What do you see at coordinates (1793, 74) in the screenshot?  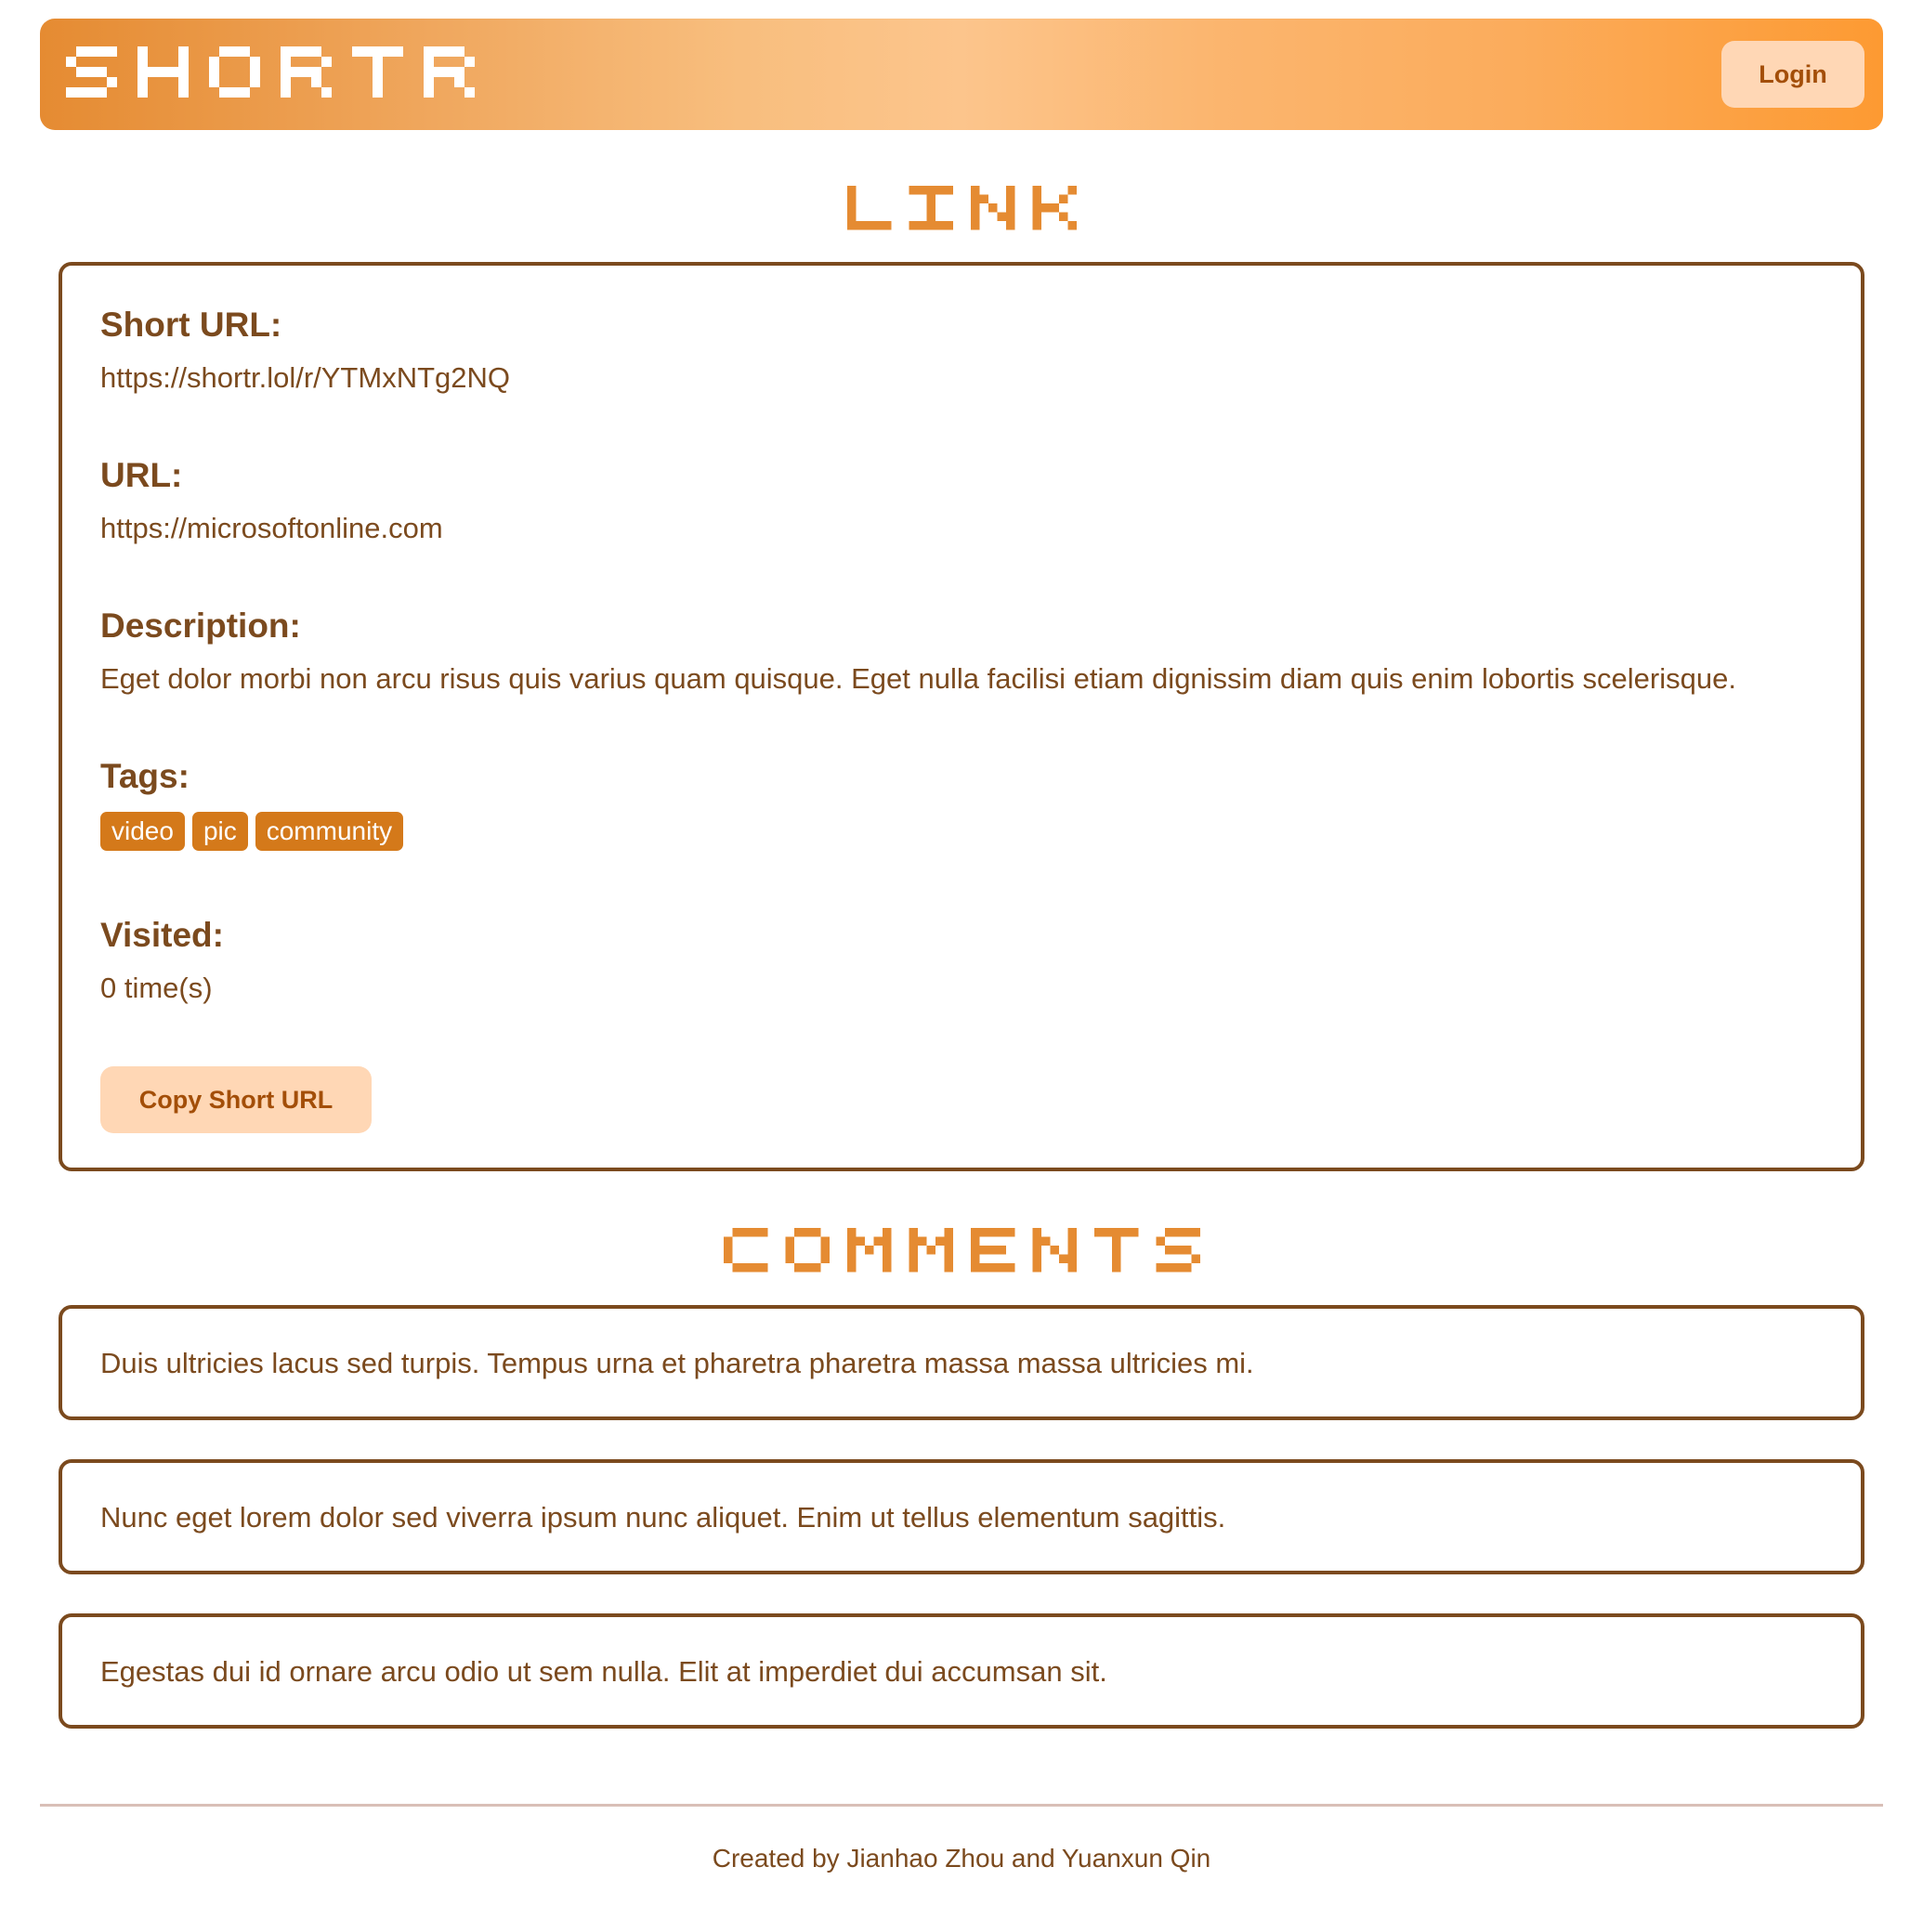 I see `login-button: Login` at bounding box center [1793, 74].